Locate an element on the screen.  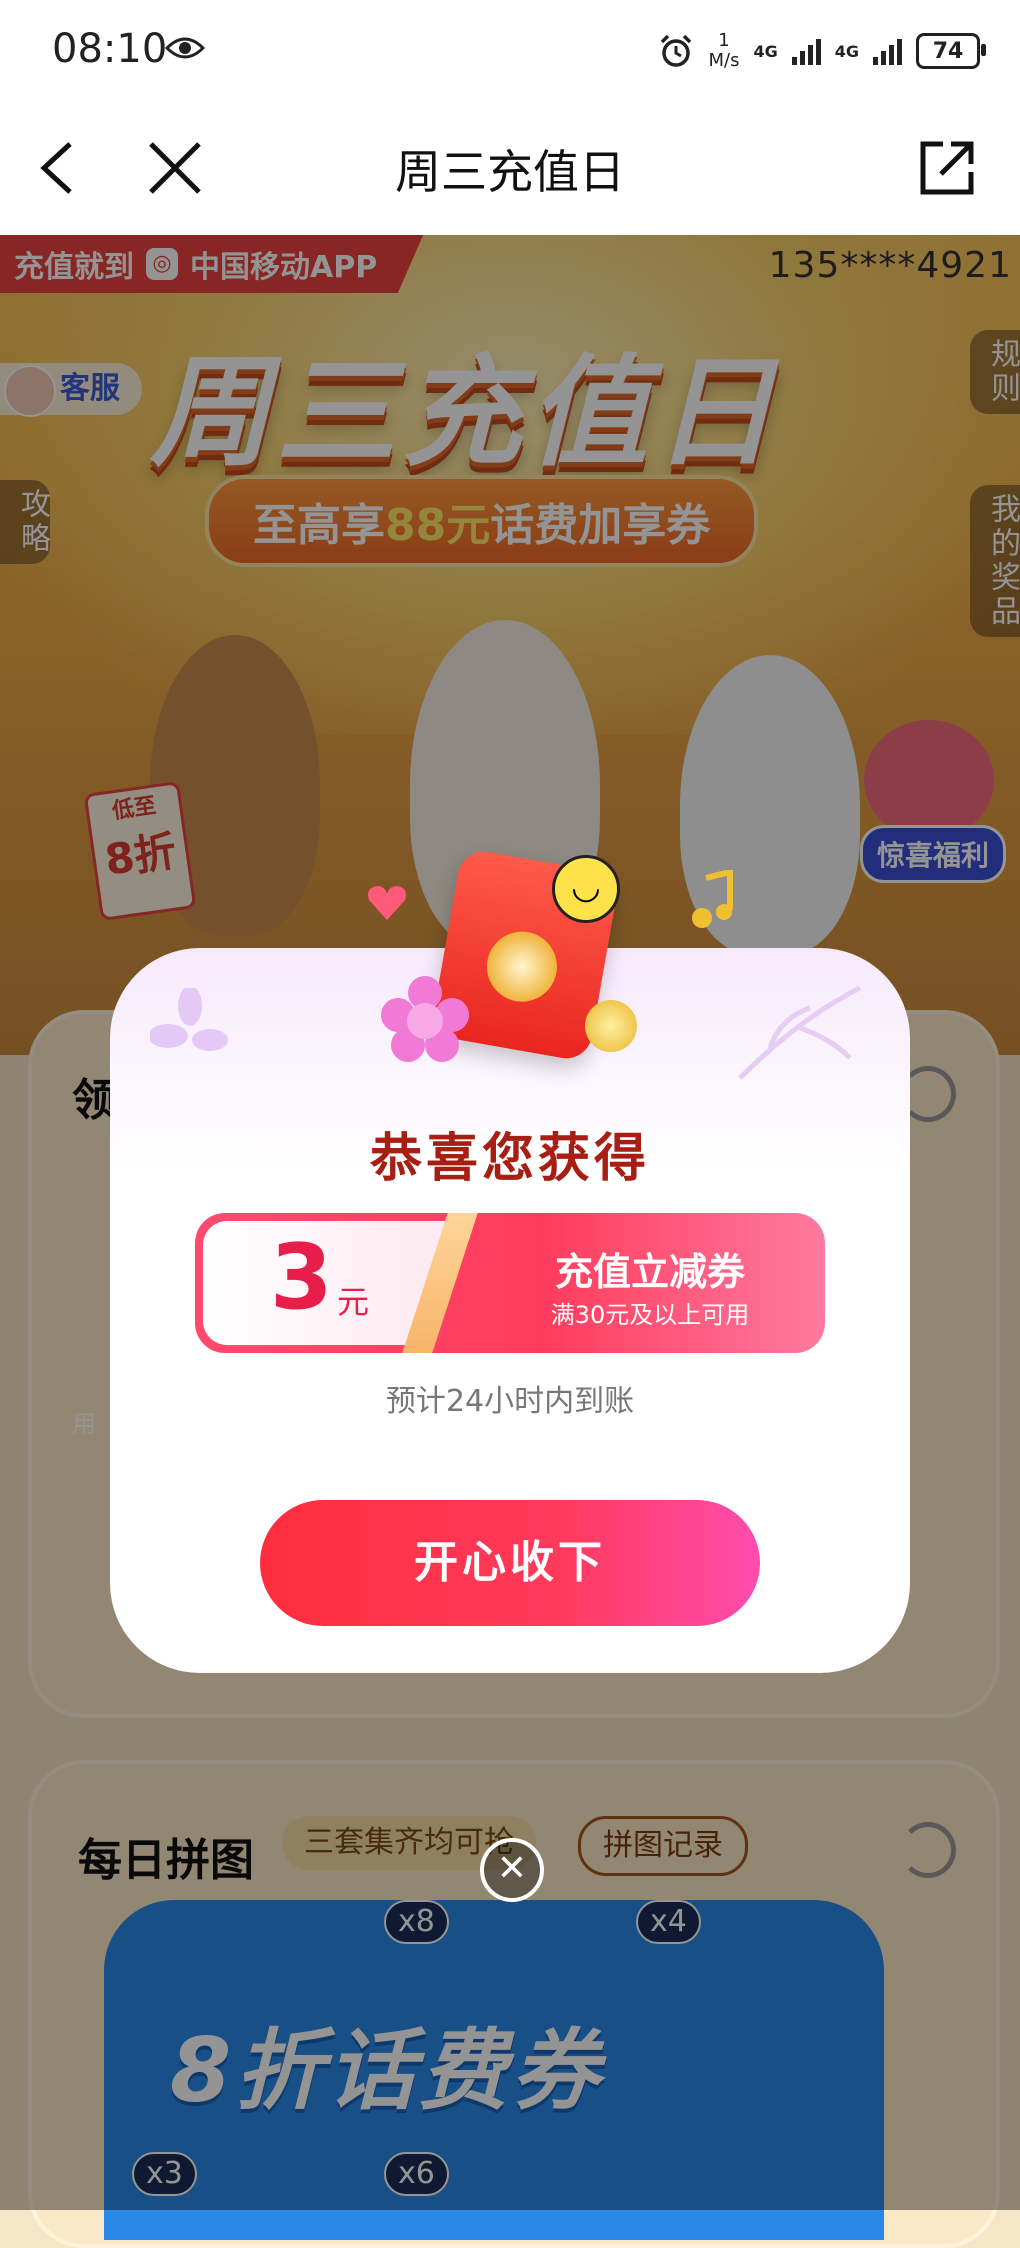
dialog-close-button: ✕ is located at coordinates (512, 1870).